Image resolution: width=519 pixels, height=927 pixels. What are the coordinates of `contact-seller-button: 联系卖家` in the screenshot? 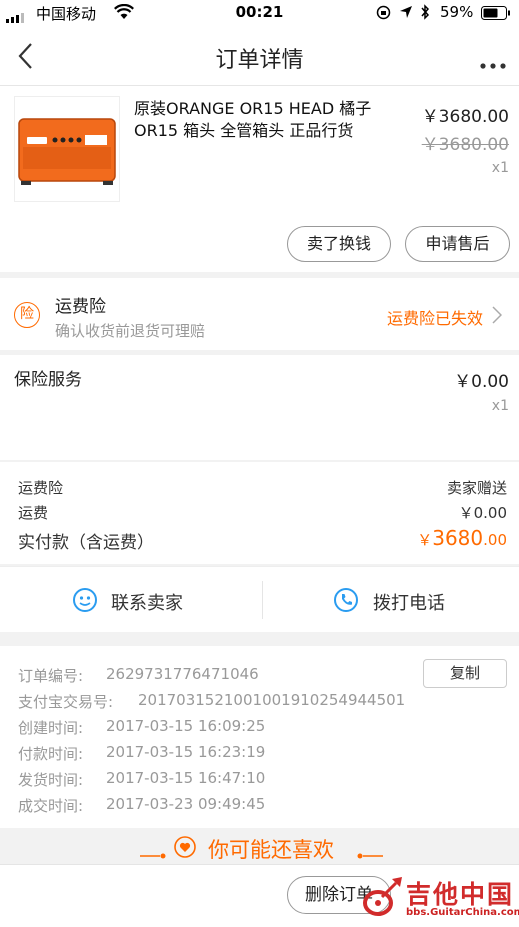 It's located at (131, 600).